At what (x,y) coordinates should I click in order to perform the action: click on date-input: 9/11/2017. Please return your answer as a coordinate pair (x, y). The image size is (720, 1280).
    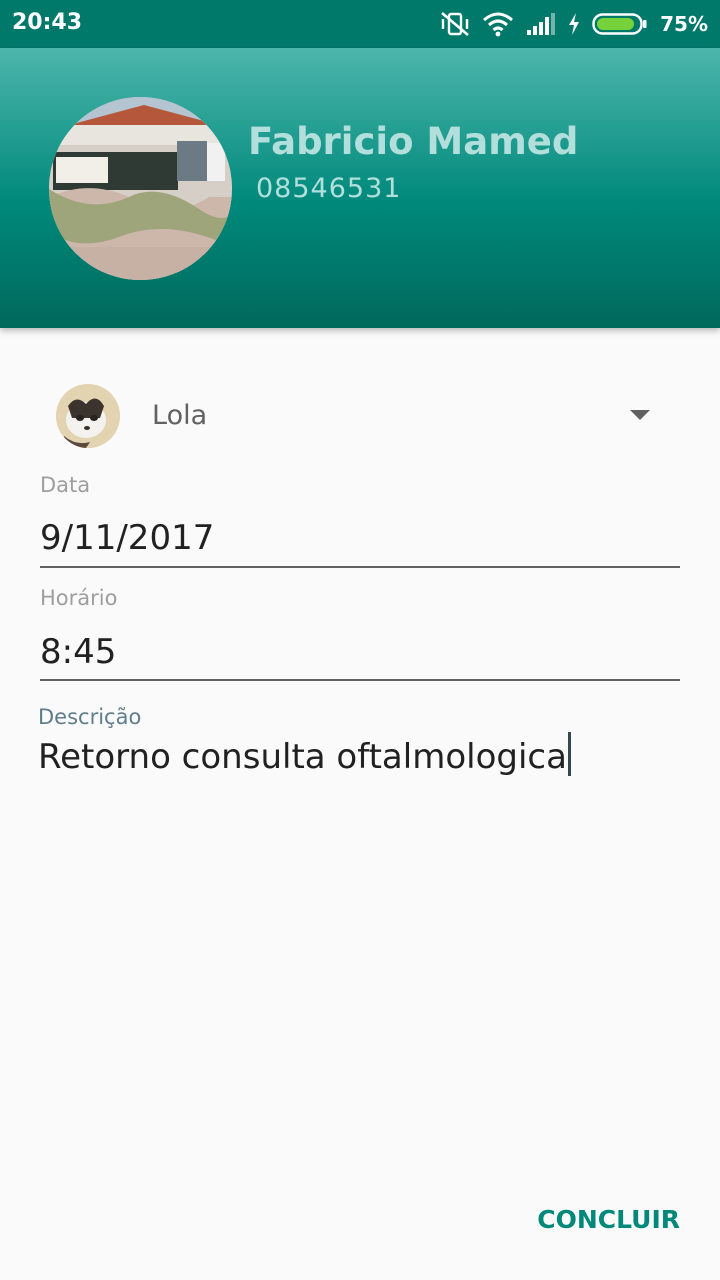
    Looking at the image, I should click on (127, 538).